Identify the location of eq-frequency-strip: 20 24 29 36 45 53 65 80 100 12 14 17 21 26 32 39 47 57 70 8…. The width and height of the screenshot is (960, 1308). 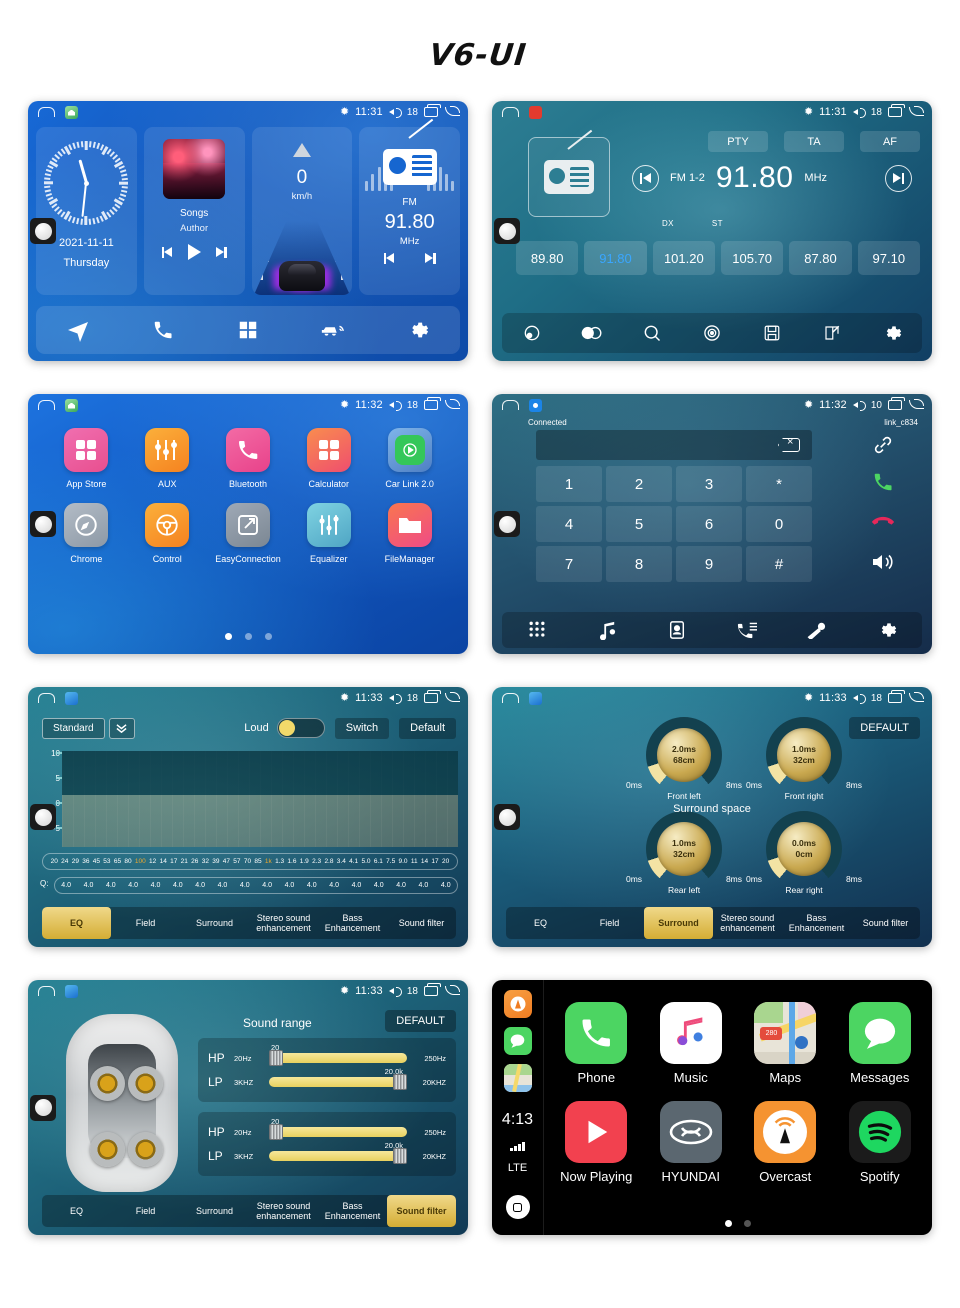
(250, 861).